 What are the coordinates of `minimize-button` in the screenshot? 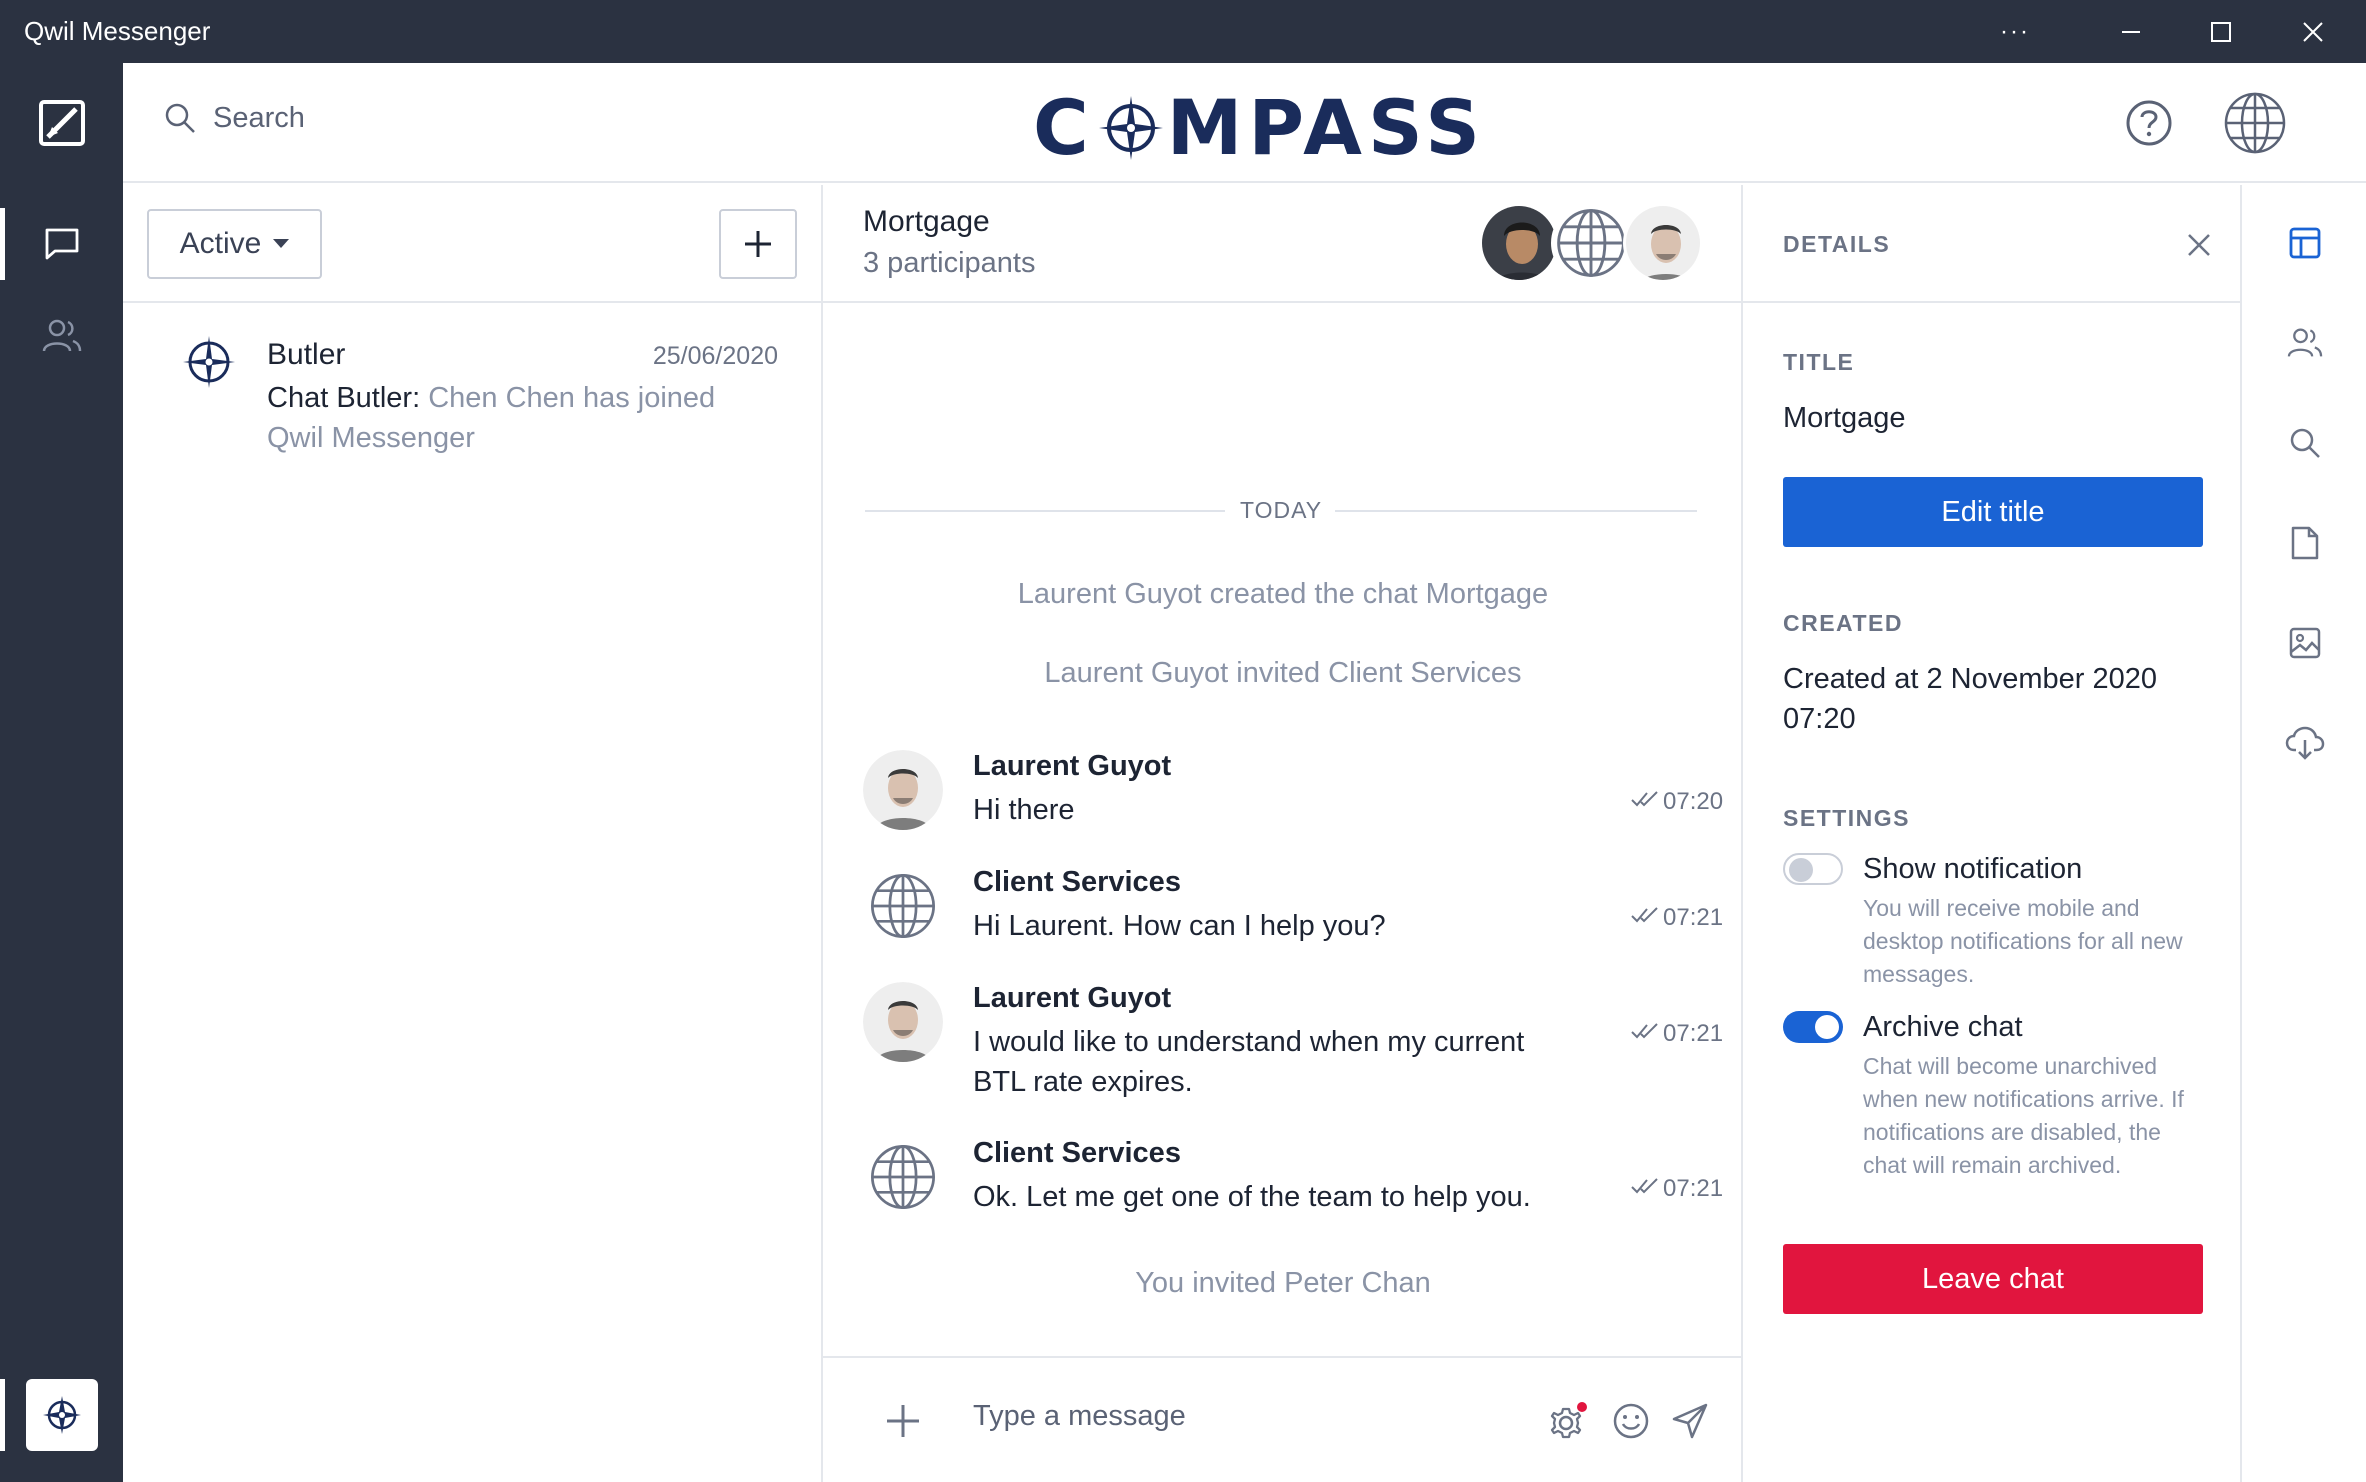 It's located at (2131, 31).